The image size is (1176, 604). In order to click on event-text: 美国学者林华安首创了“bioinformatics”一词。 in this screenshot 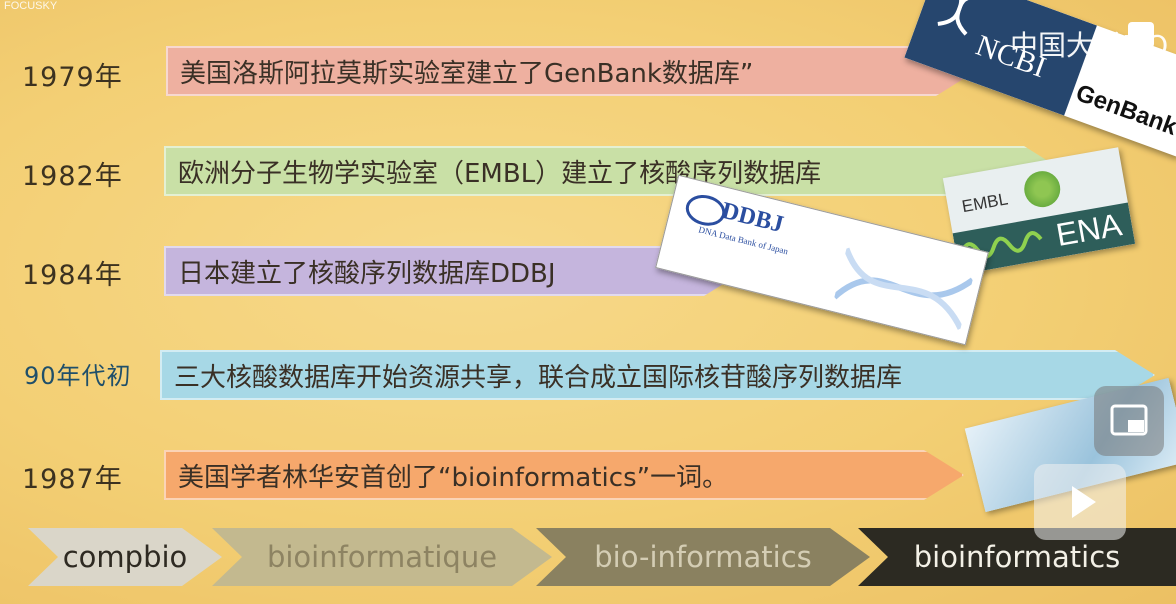, I will do `click(453, 477)`.